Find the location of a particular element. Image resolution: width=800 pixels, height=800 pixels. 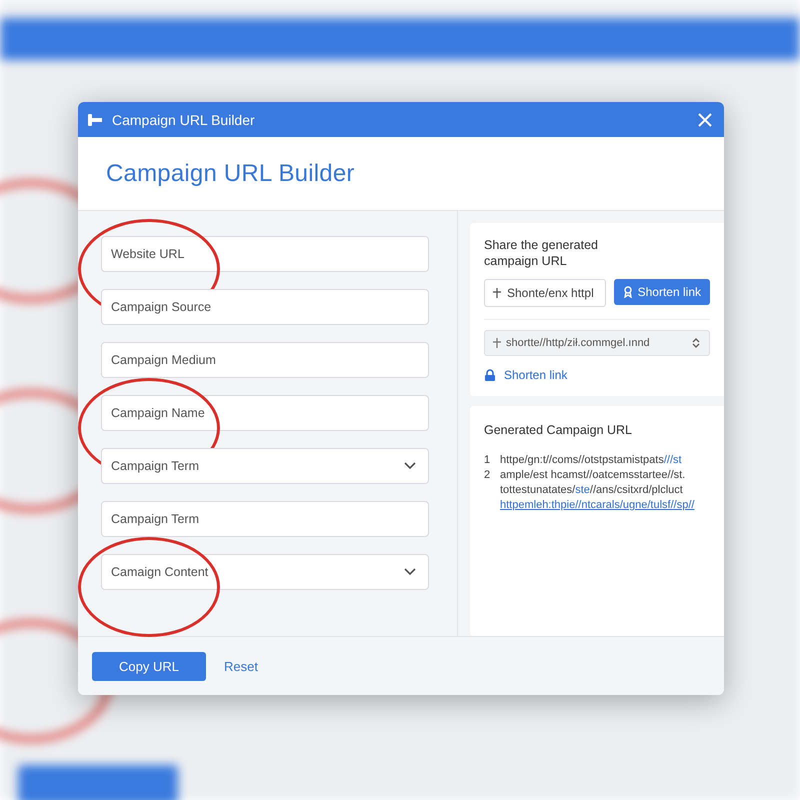

input-field: Campaign Term is located at coordinates (265, 519).